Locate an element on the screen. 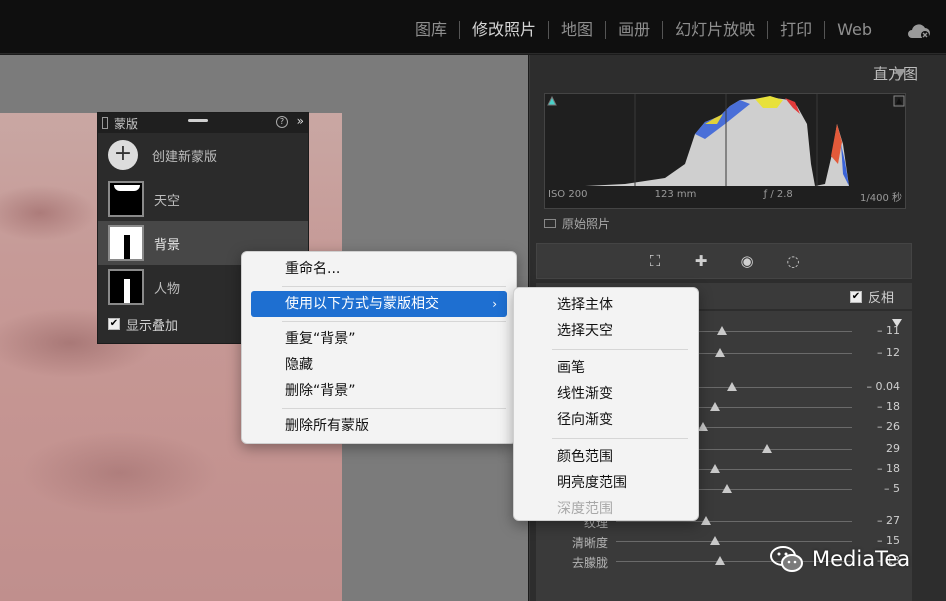 The height and width of the screenshot is (601, 946). mask-item-label: 天空 is located at coordinates (167, 201).